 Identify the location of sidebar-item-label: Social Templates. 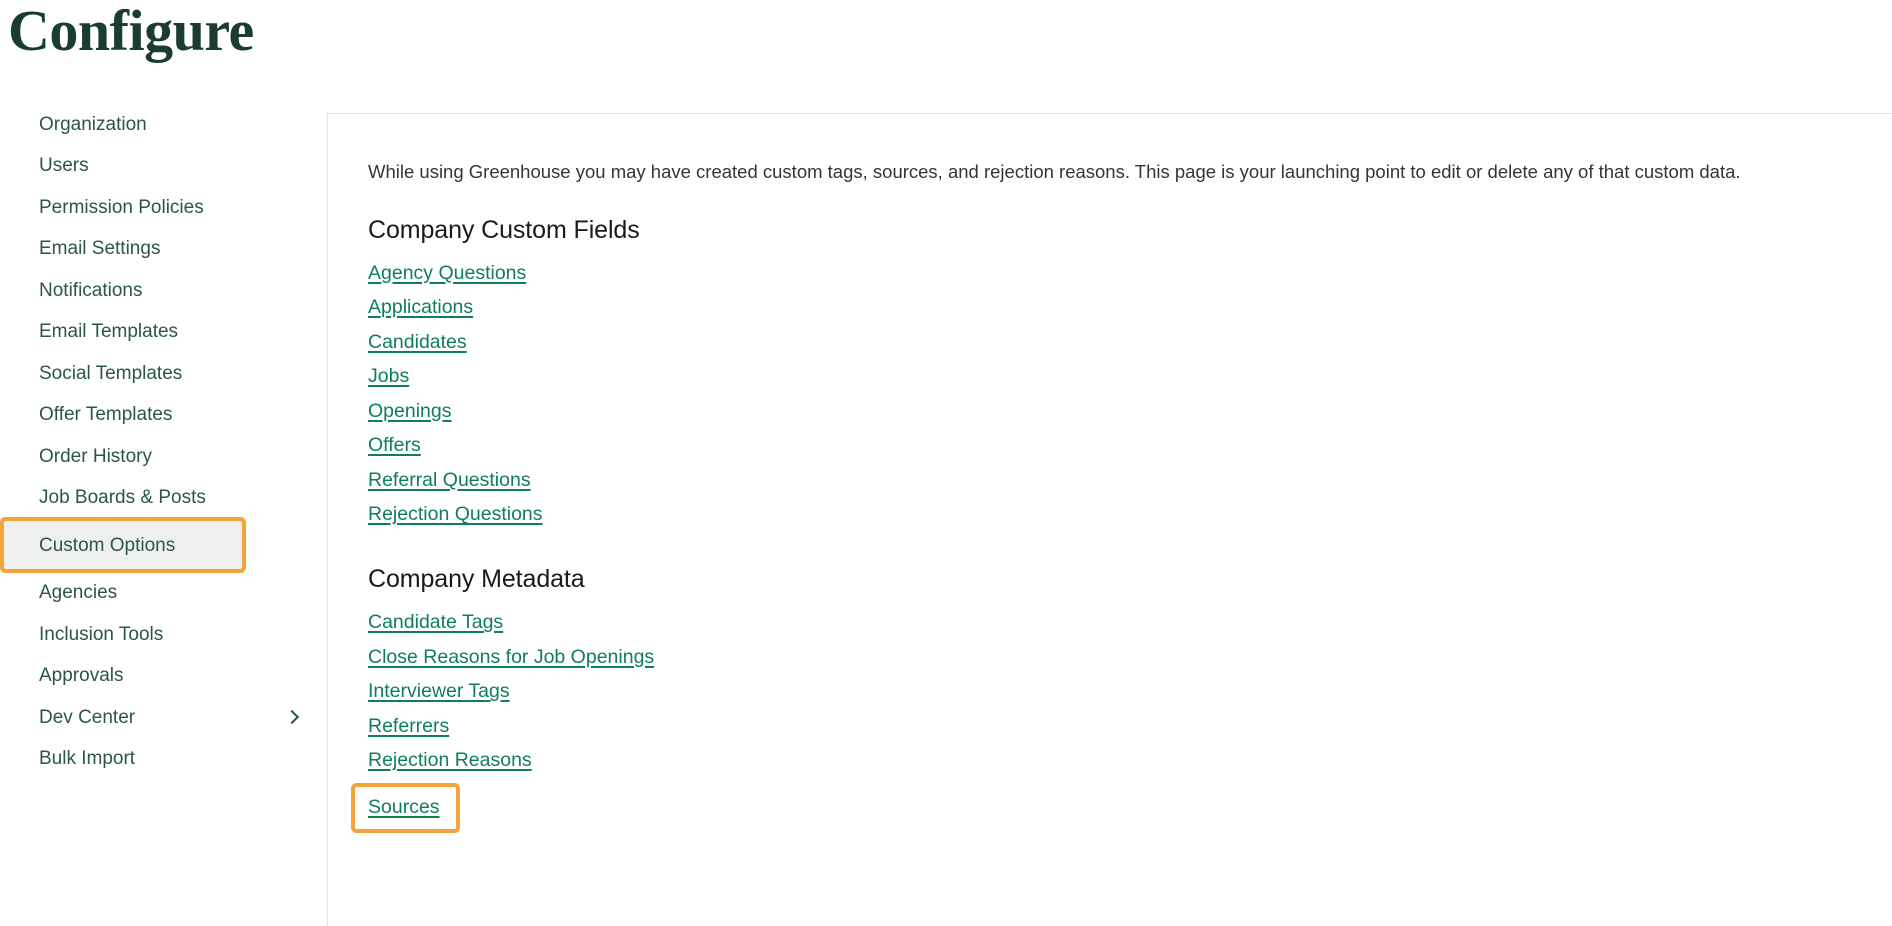
(111, 373).